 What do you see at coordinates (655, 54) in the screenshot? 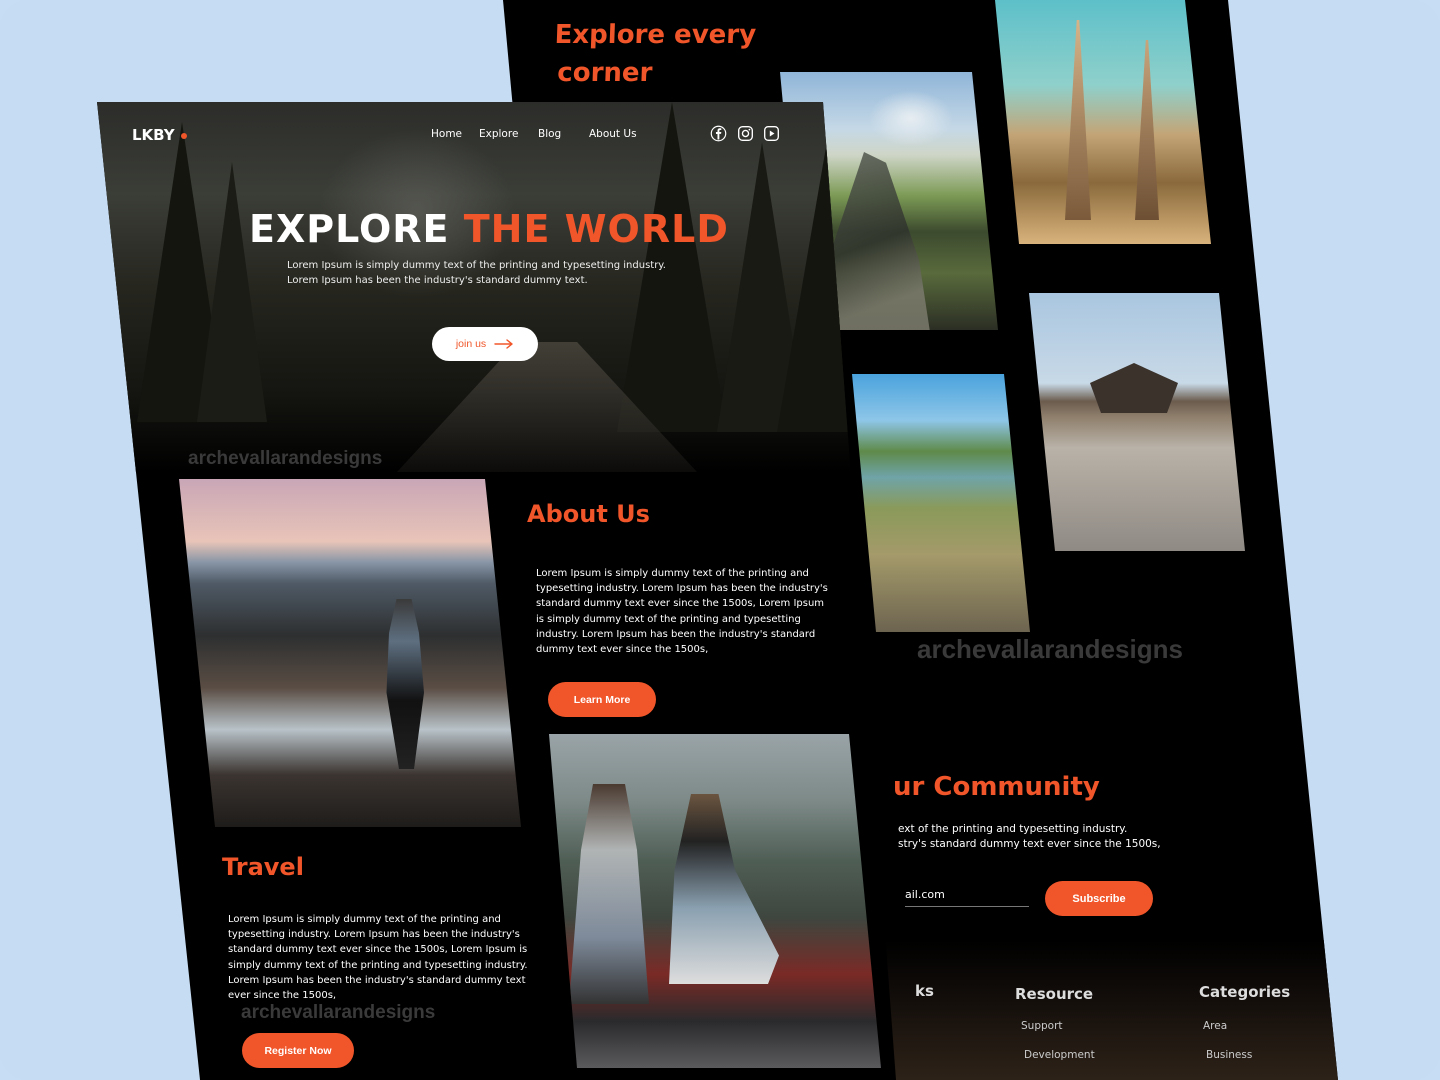
I see `explore-heading: Explore every corner` at bounding box center [655, 54].